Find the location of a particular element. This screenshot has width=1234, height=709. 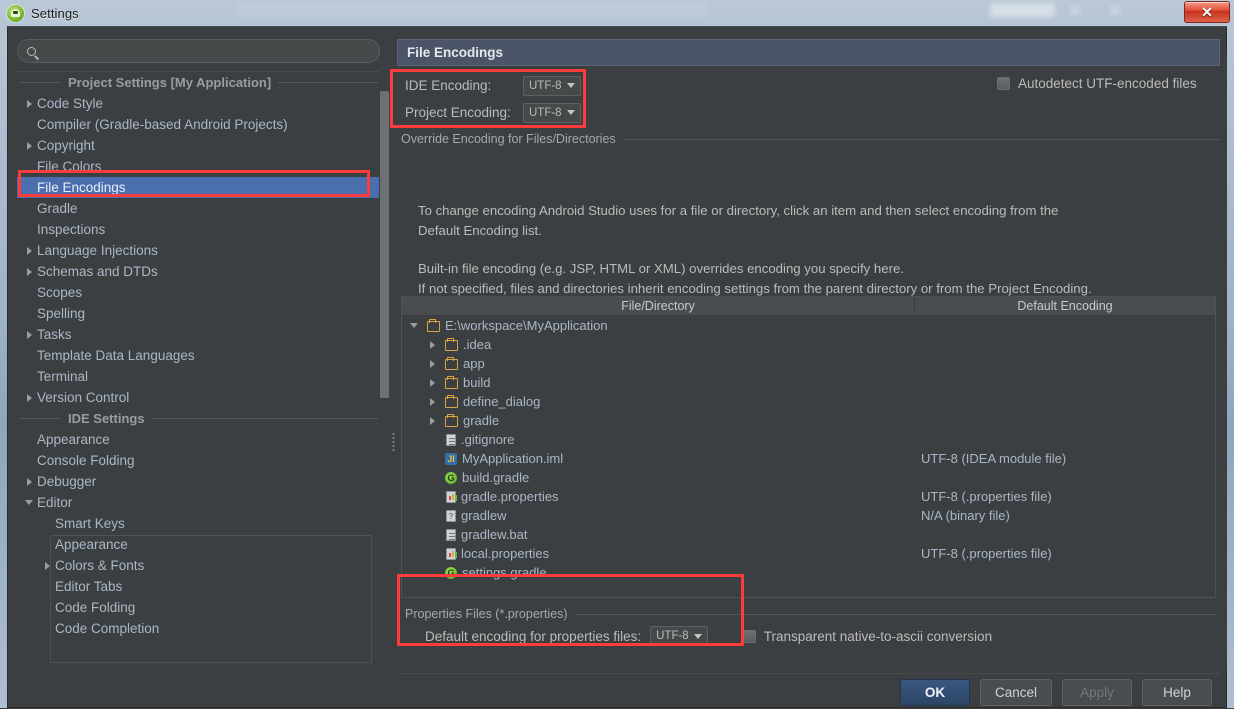

ok-button: OK is located at coordinates (935, 692).